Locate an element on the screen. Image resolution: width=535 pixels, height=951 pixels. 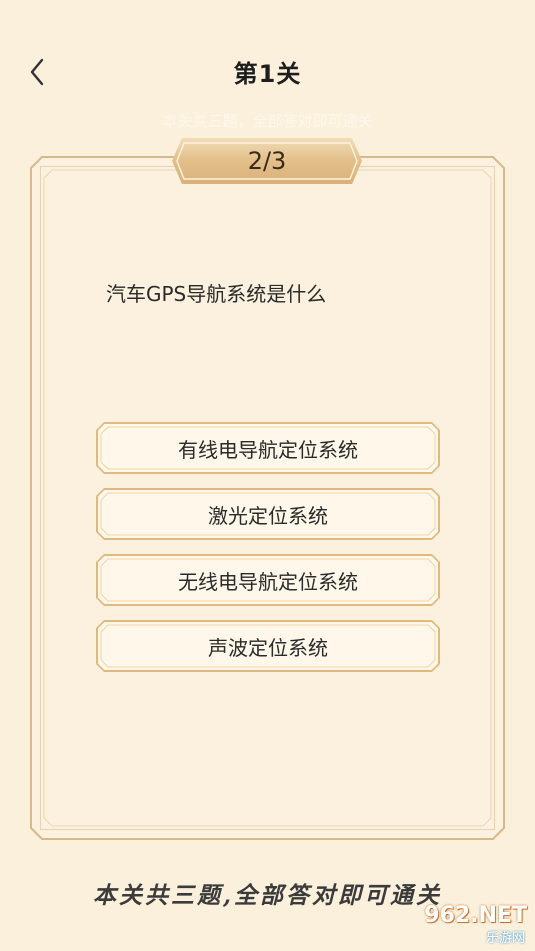
option-d-button: 声波定位系统 is located at coordinates (268, 646).